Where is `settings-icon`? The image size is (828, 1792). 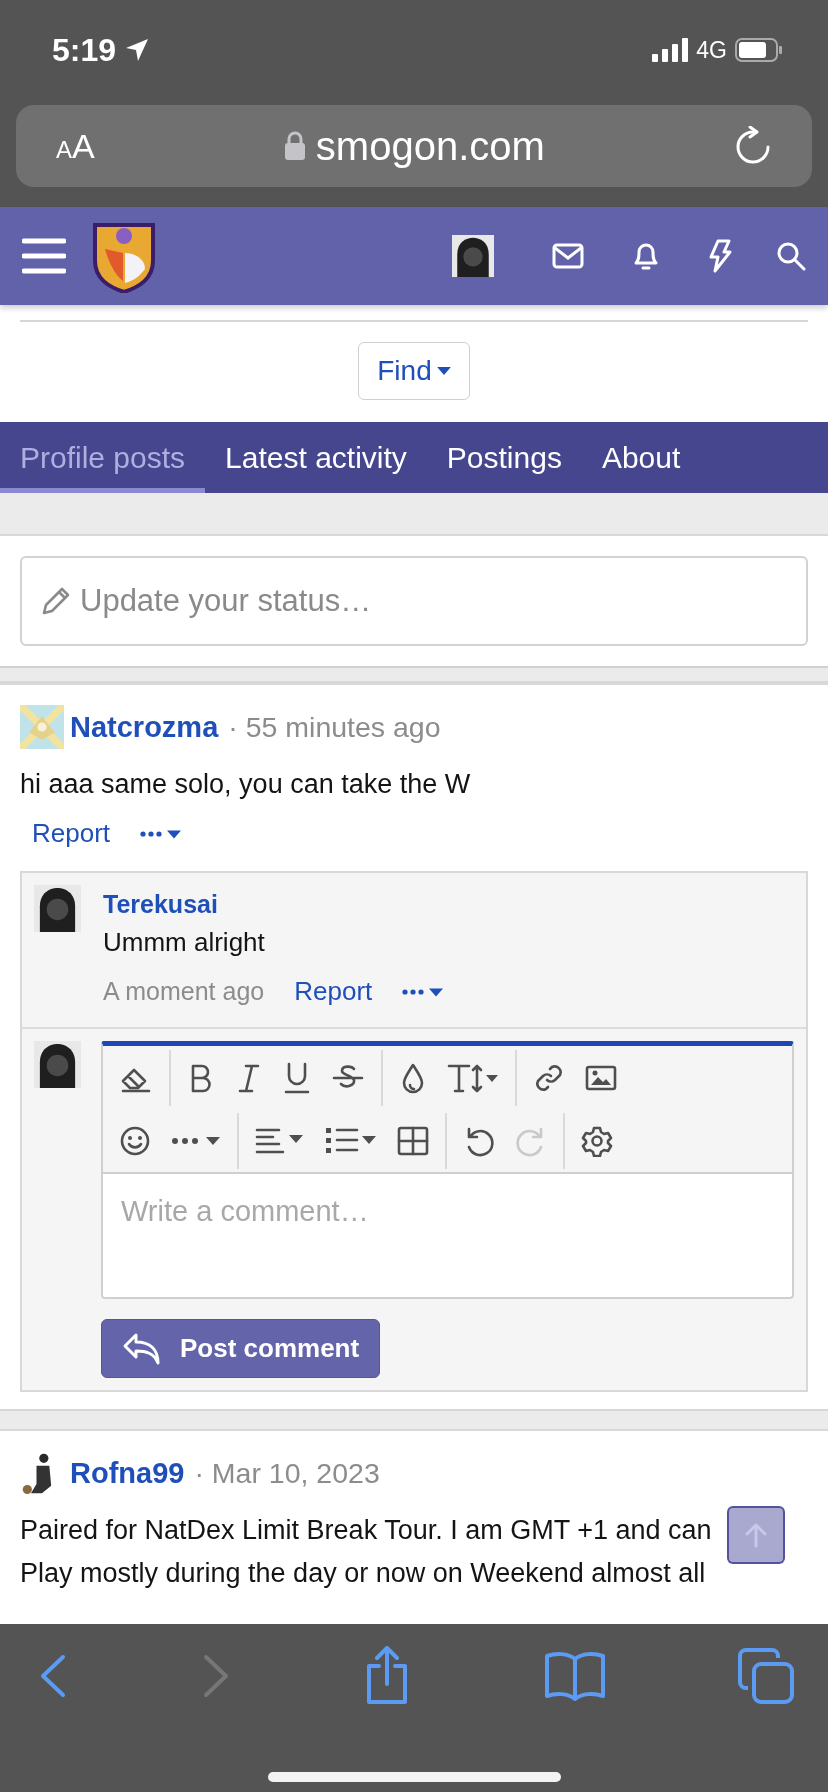
settings-icon is located at coordinates (597, 1140).